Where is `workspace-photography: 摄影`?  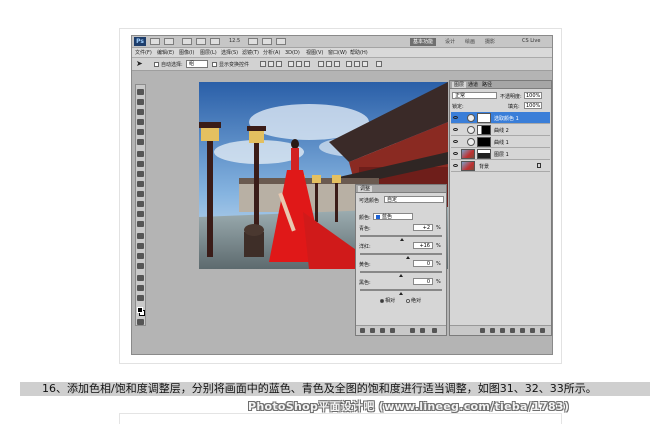 workspace-photography: 摄影 is located at coordinates (490, 42).